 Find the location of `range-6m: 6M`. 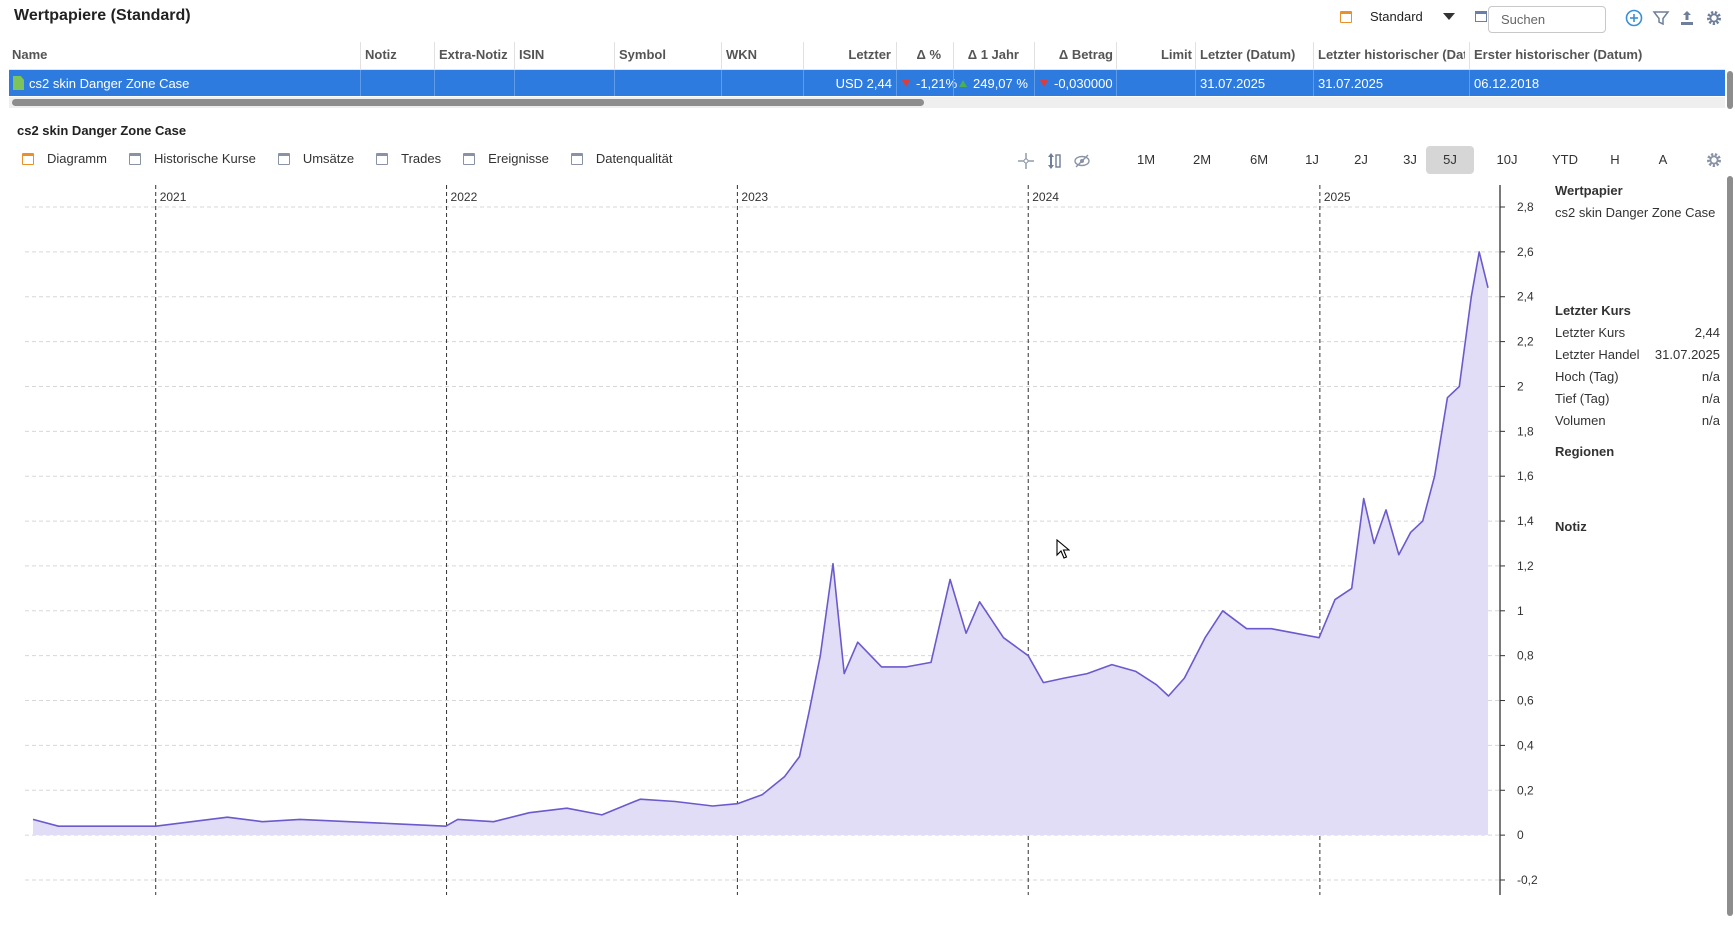

range-6m: 6M is located at coordinates (1259, 160).